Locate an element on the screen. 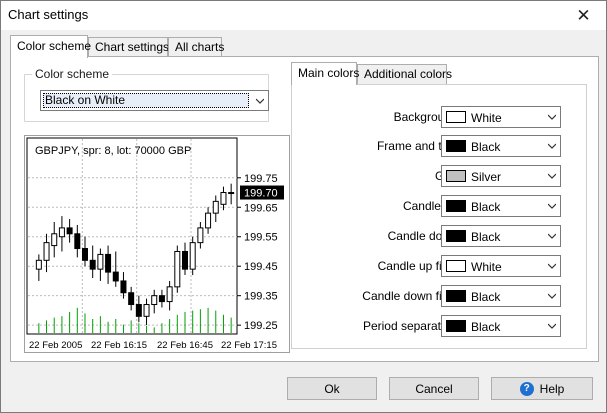  y-tick-label: 199.55 is located at coordinates (261, 238).